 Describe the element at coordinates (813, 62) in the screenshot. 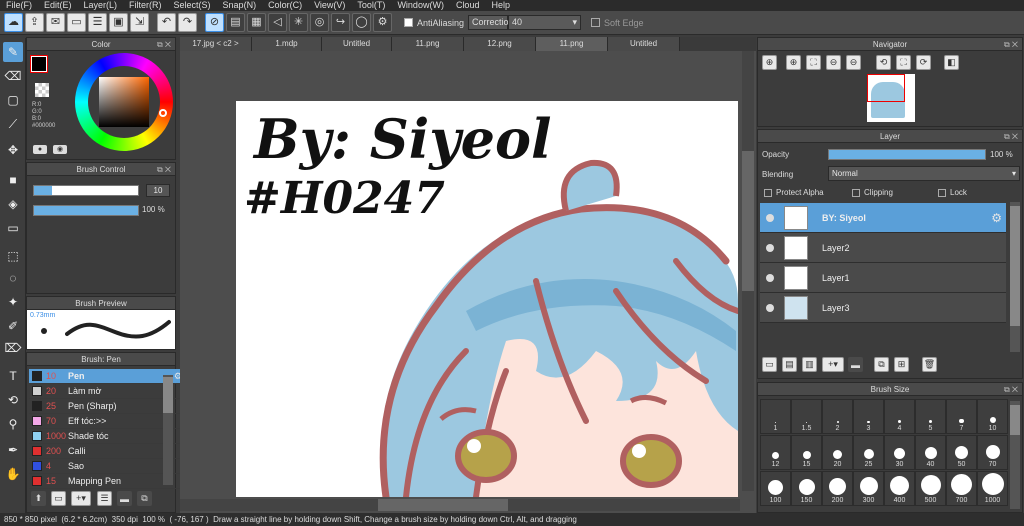

I see `fit-icon: ⛶` at that location.